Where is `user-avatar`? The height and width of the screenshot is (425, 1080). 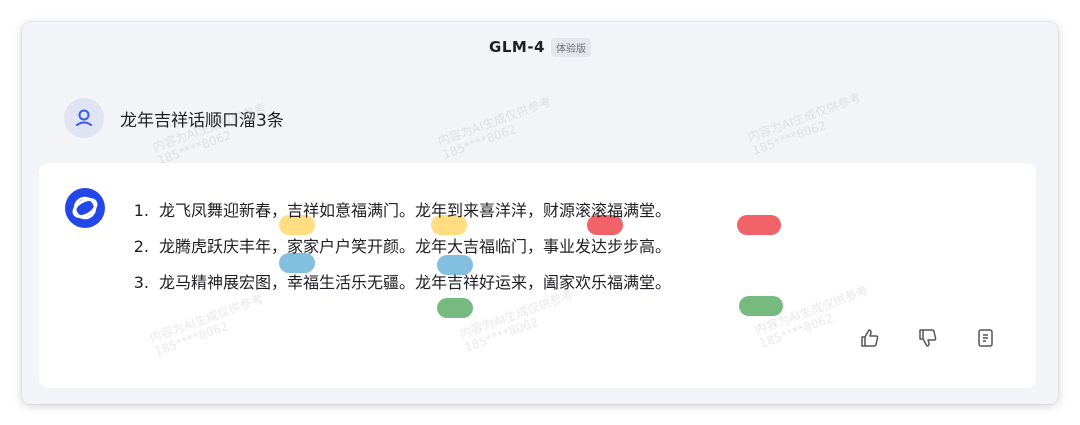
user-avatar is located at coordinates (84, 118).